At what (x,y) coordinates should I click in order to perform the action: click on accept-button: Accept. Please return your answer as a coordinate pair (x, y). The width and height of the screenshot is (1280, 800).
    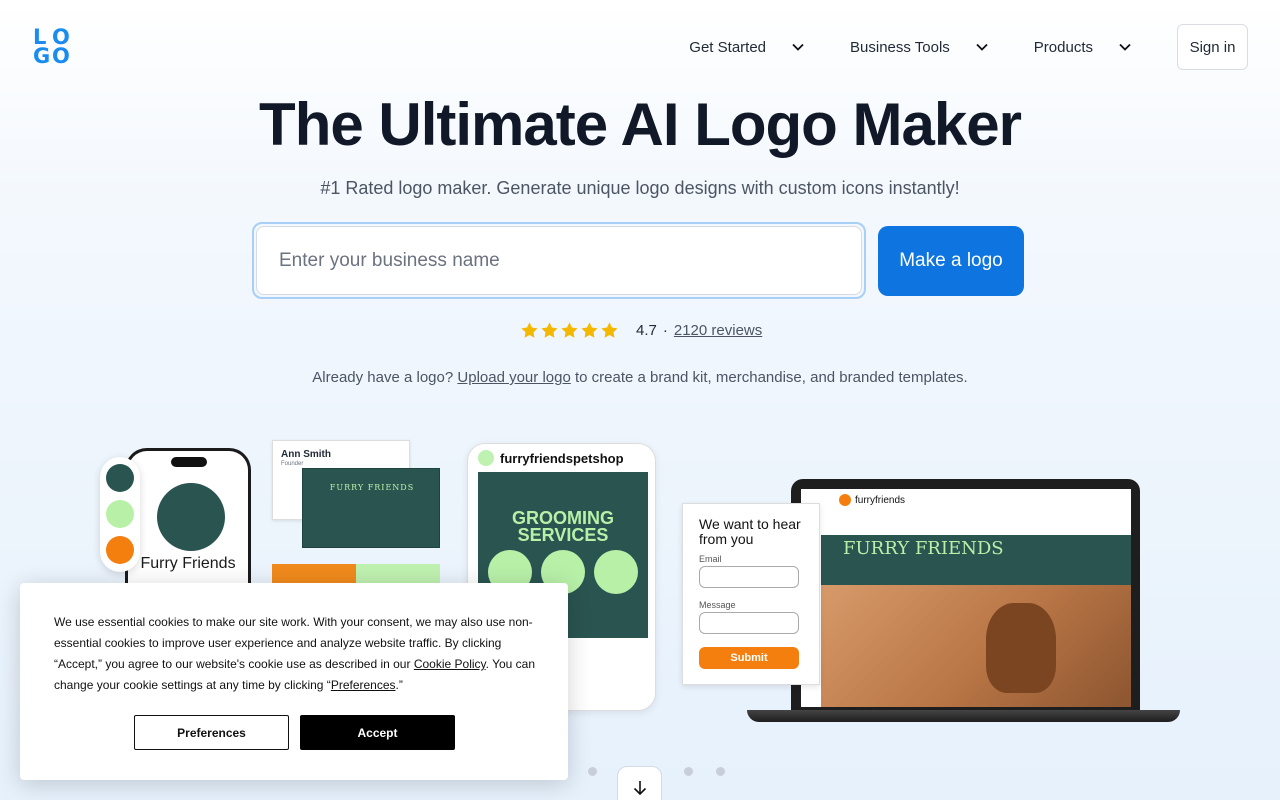
    Looking at the image, I should click on (377, 732).